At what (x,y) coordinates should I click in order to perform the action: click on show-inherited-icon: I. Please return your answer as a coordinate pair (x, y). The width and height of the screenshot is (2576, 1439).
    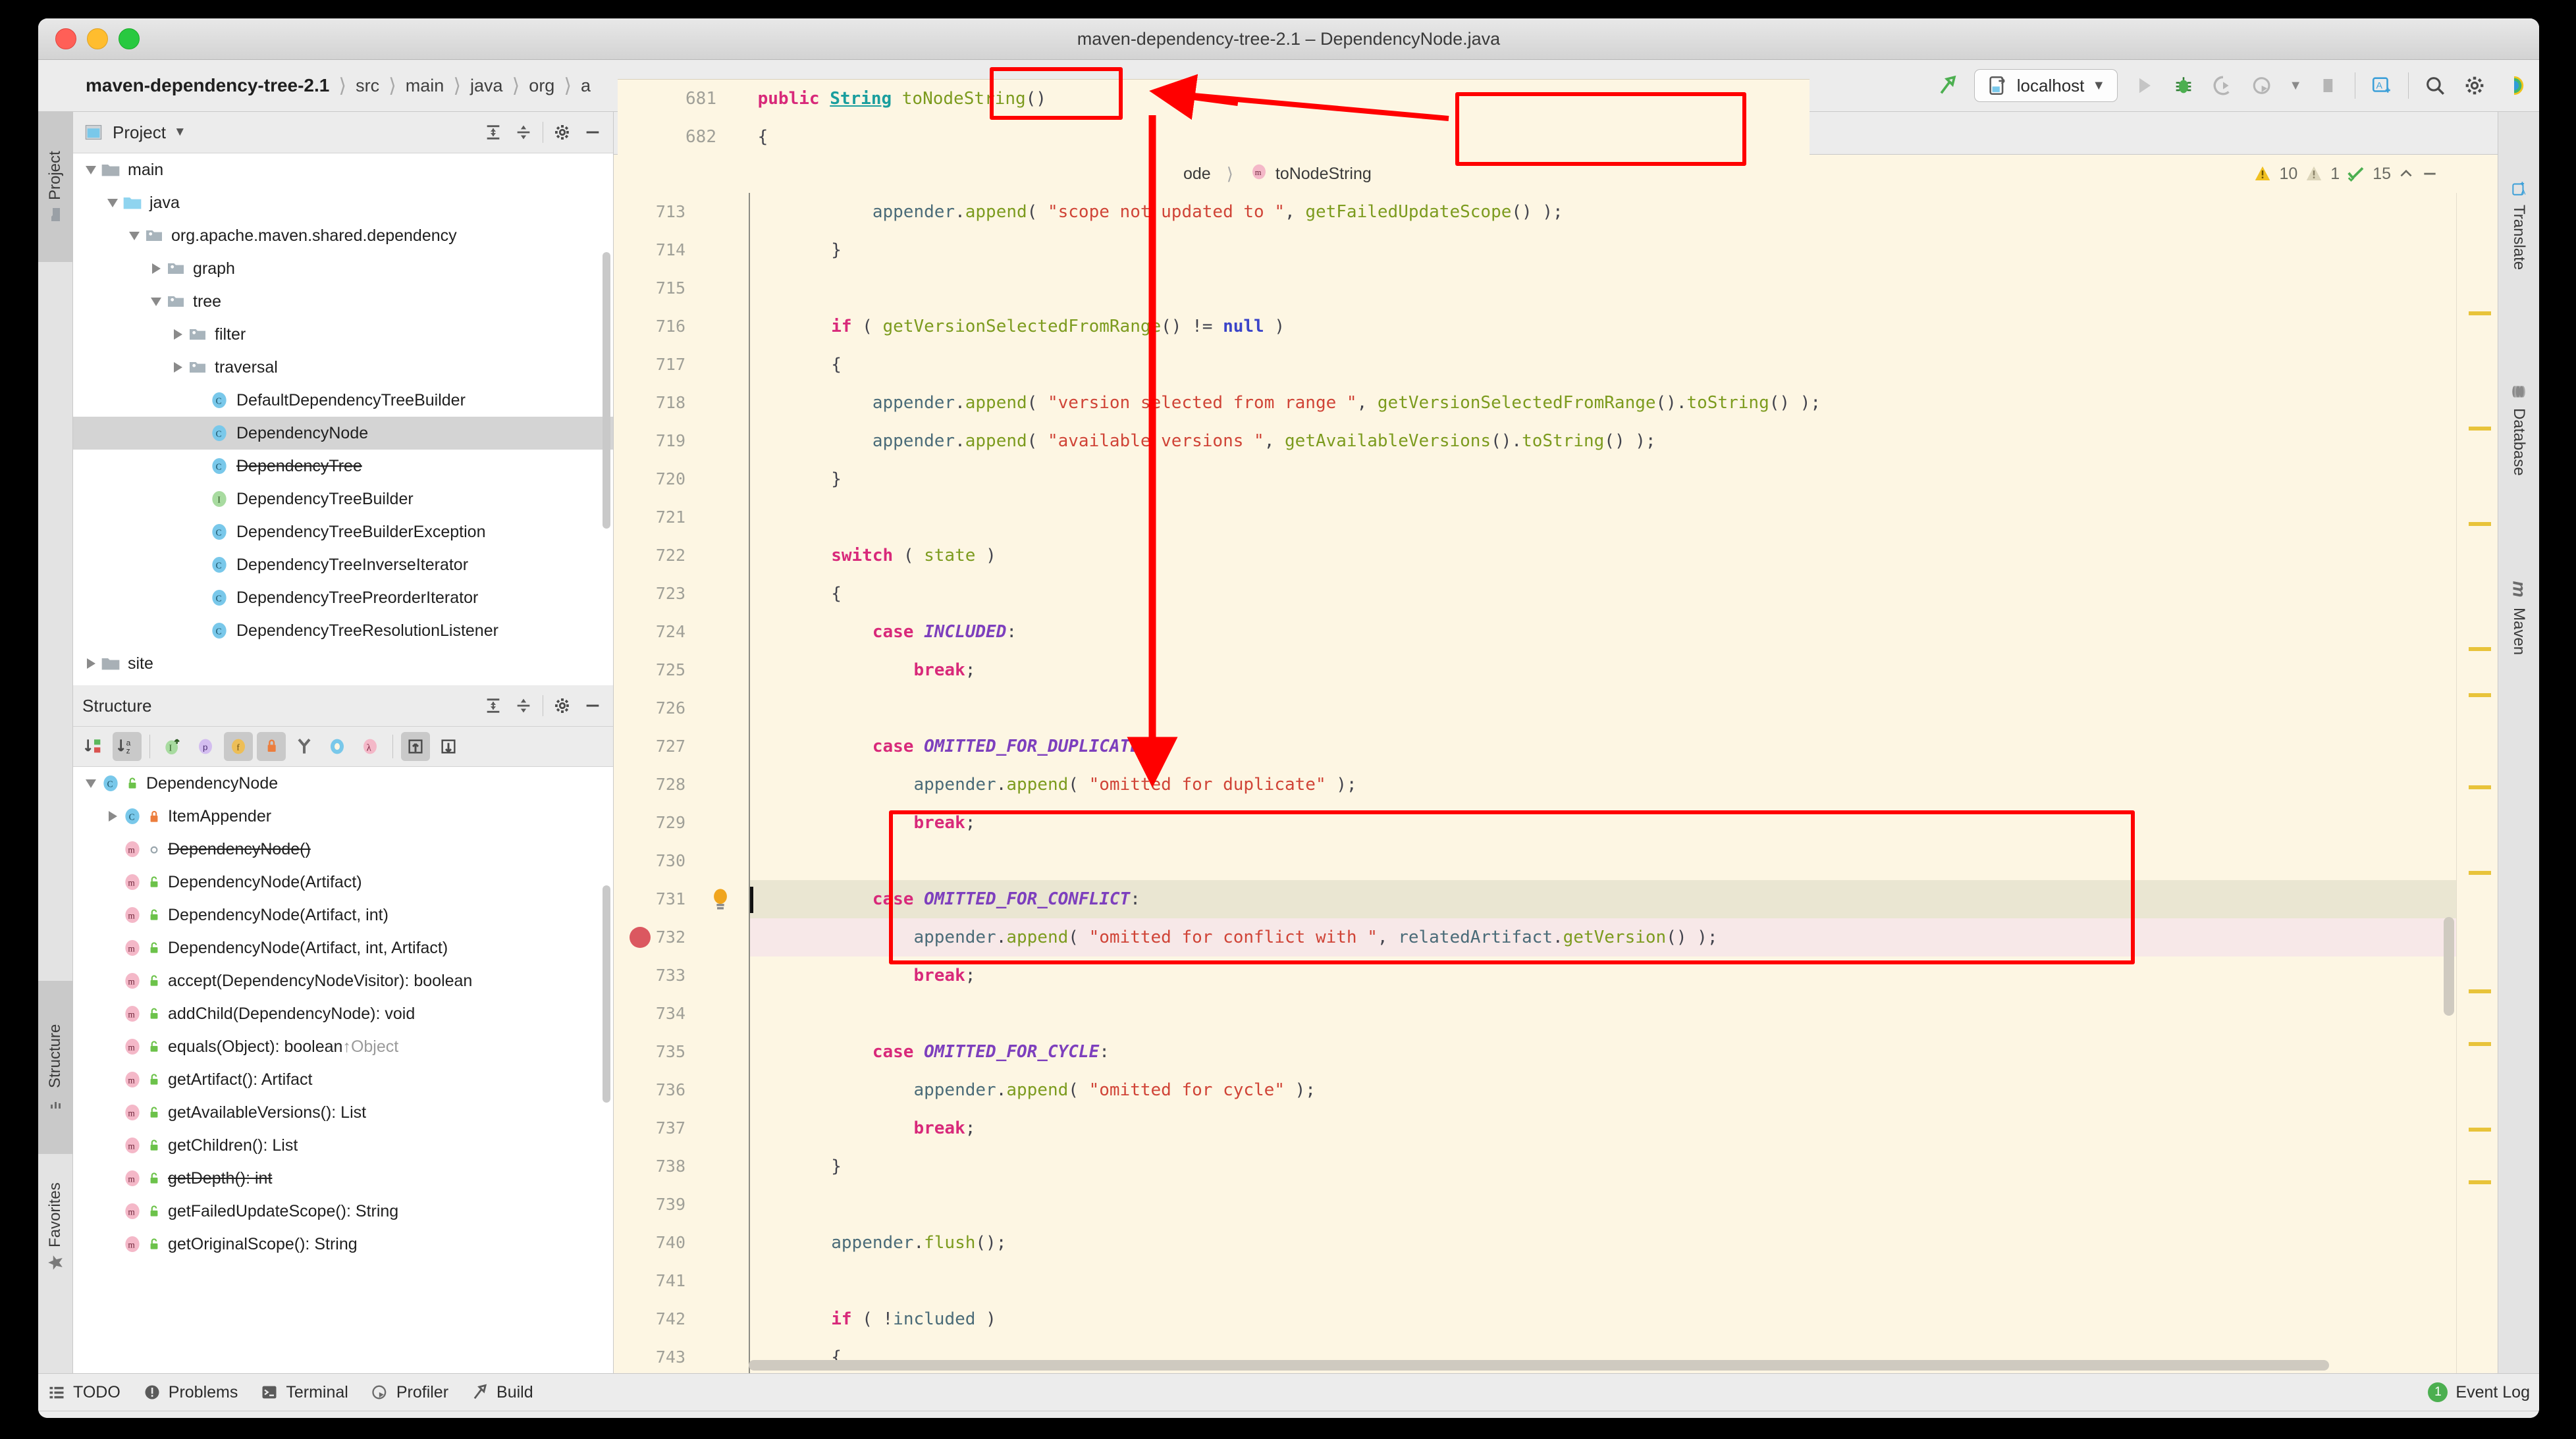
    Looking at the image, I should click on (173, 747).